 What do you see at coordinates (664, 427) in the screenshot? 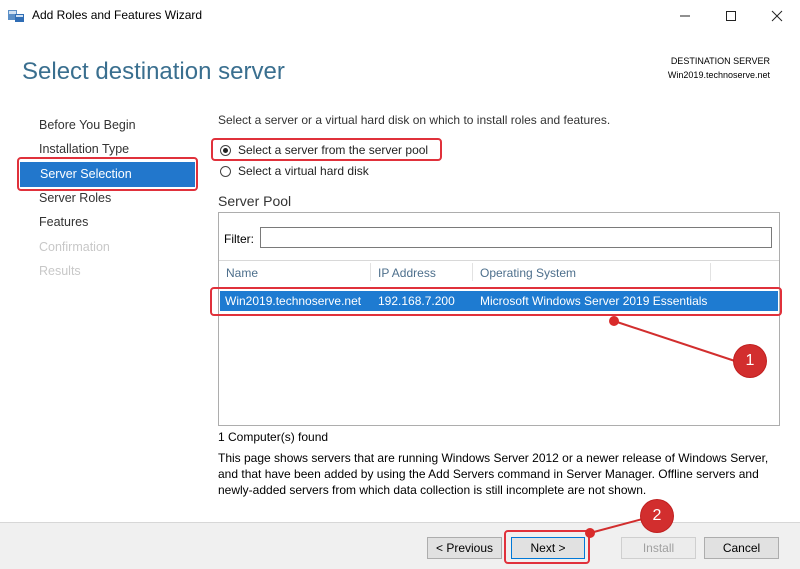
I see `annotation-arrows` at bounding box center [664, 427].